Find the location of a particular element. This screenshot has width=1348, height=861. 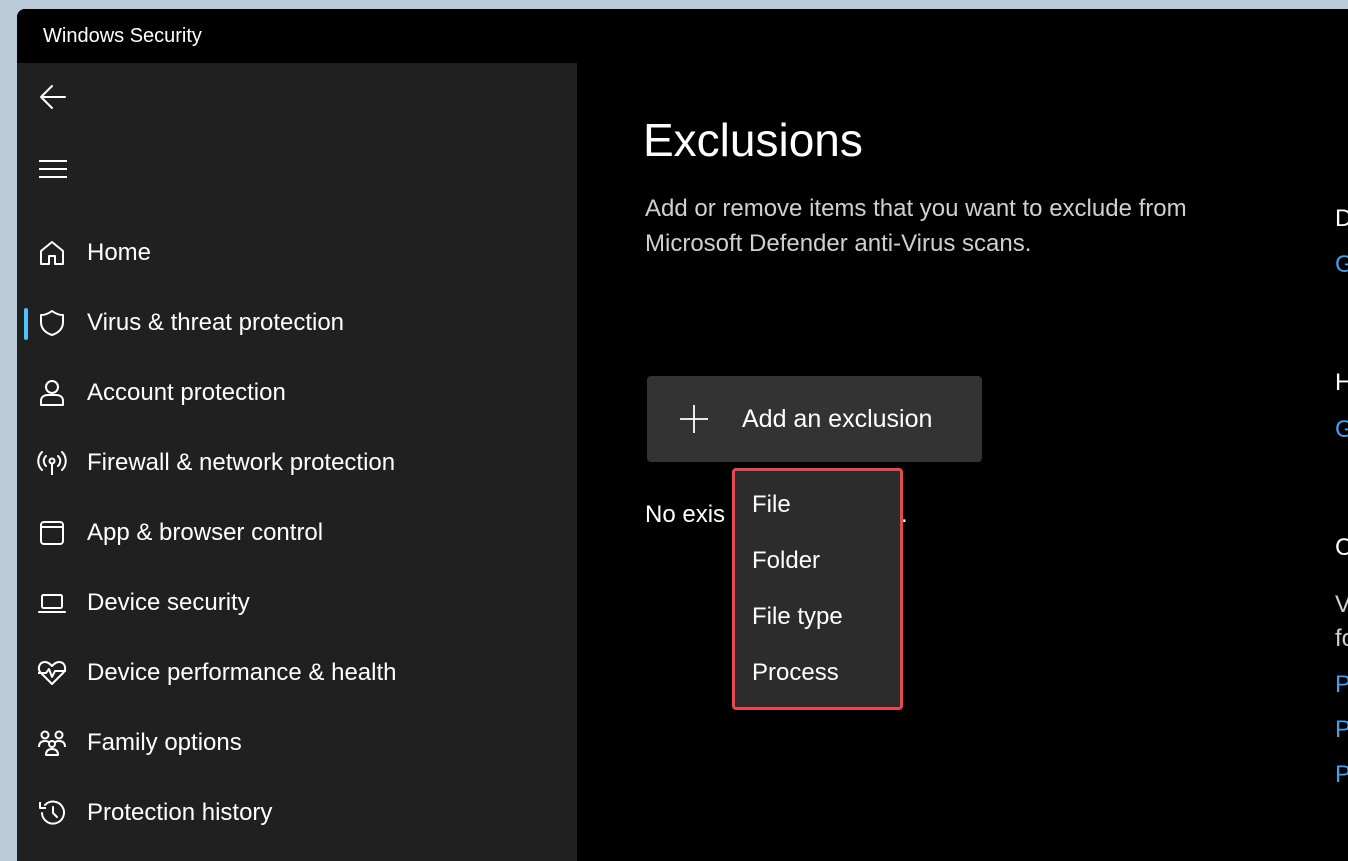

right-panel-heading: D is located at coordinates (1341, 218).